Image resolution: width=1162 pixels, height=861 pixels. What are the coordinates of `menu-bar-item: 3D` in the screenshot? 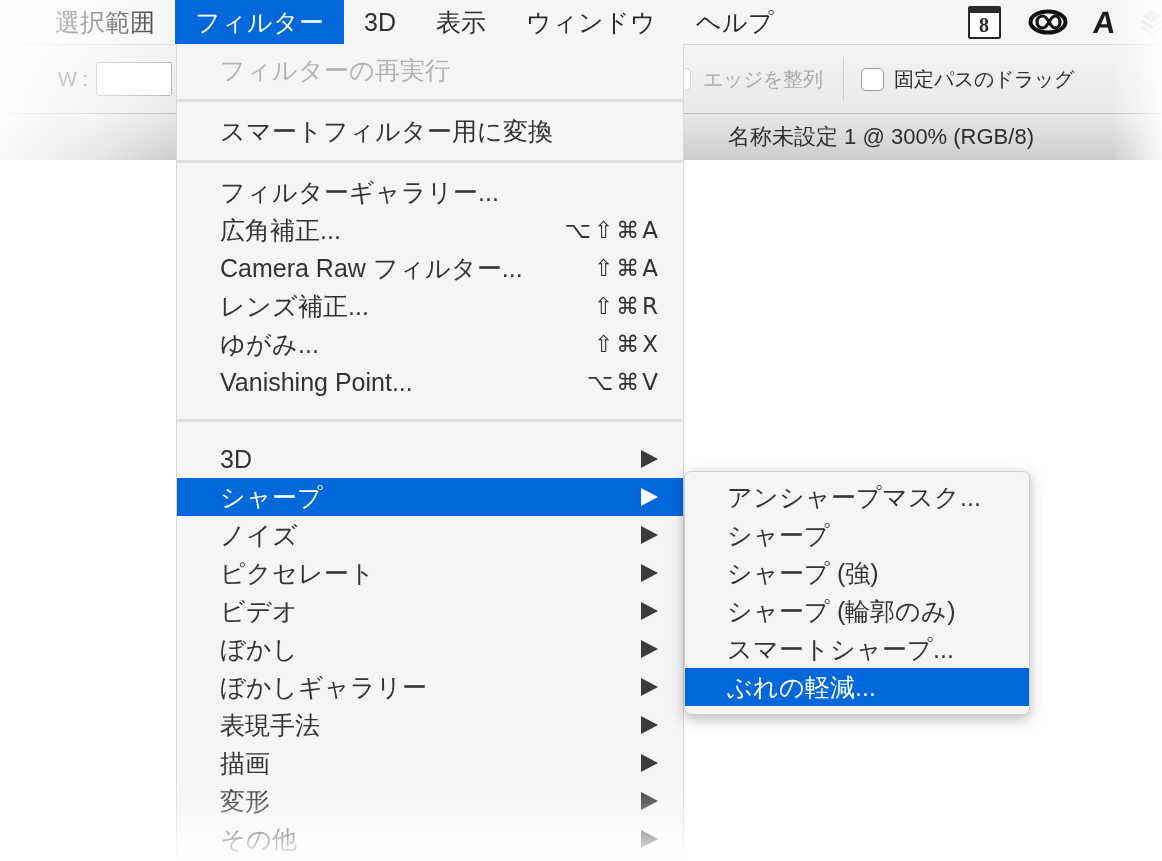 It's located at (380, 22).